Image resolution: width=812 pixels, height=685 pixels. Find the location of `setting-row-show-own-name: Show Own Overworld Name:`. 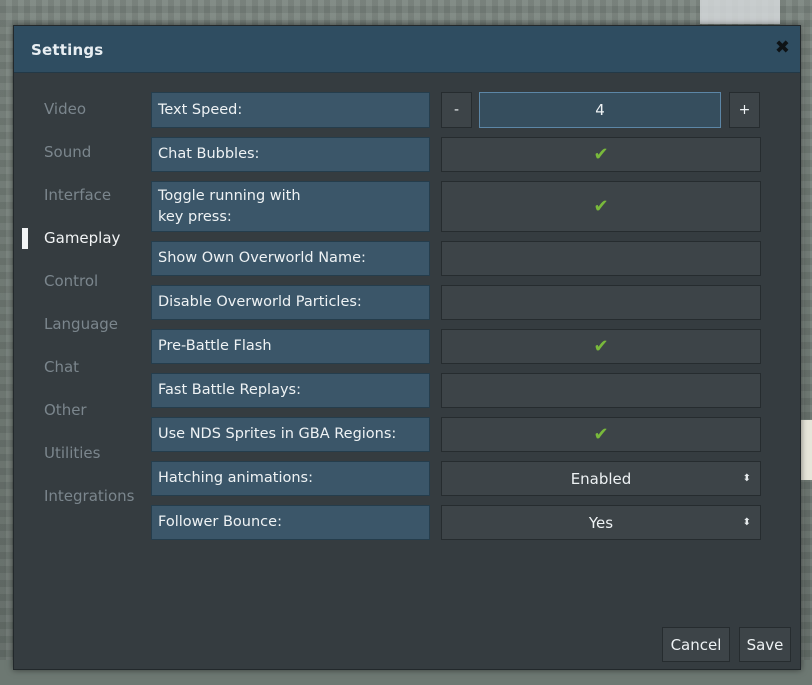

setting-row-show-own-name: Show Own Overworld Name: is located at coordinates (456, 258).